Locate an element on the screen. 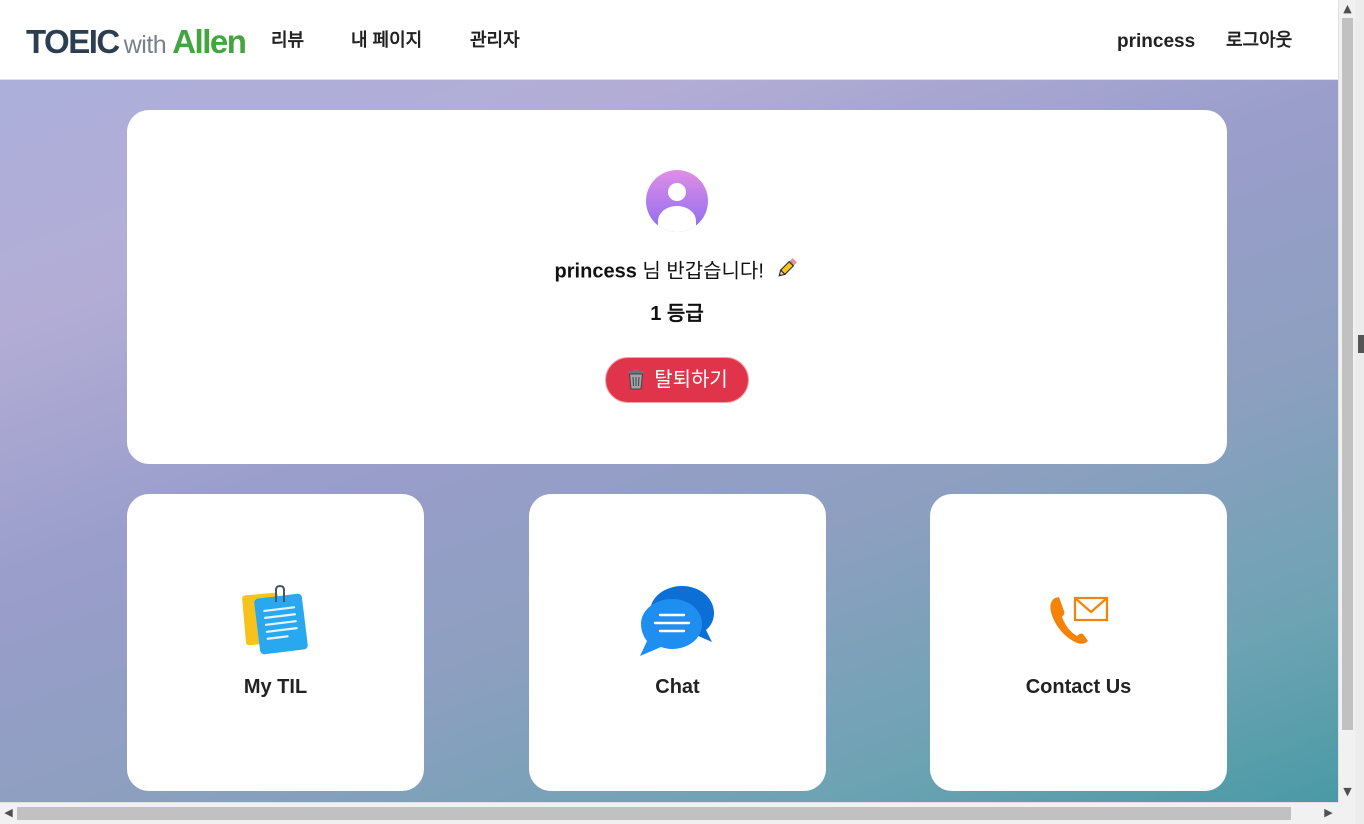 Image resolution: width=1364 pixels, height=824 pixels. greeting-text: princess 님 반갑습니다! is located at coordinates (677, 272).